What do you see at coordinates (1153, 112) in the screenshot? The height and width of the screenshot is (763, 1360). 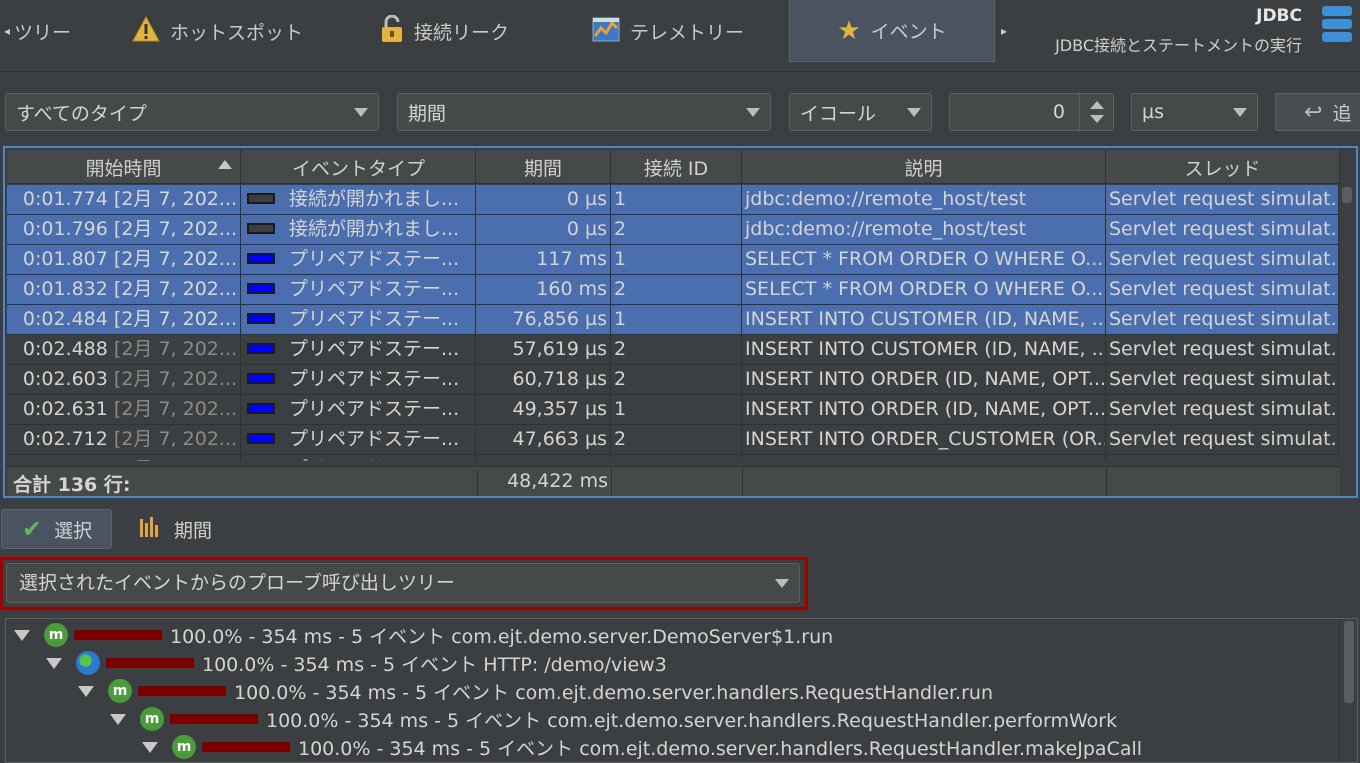 I see `filter-unit-value: µs` at bounding box center [1153, 112].